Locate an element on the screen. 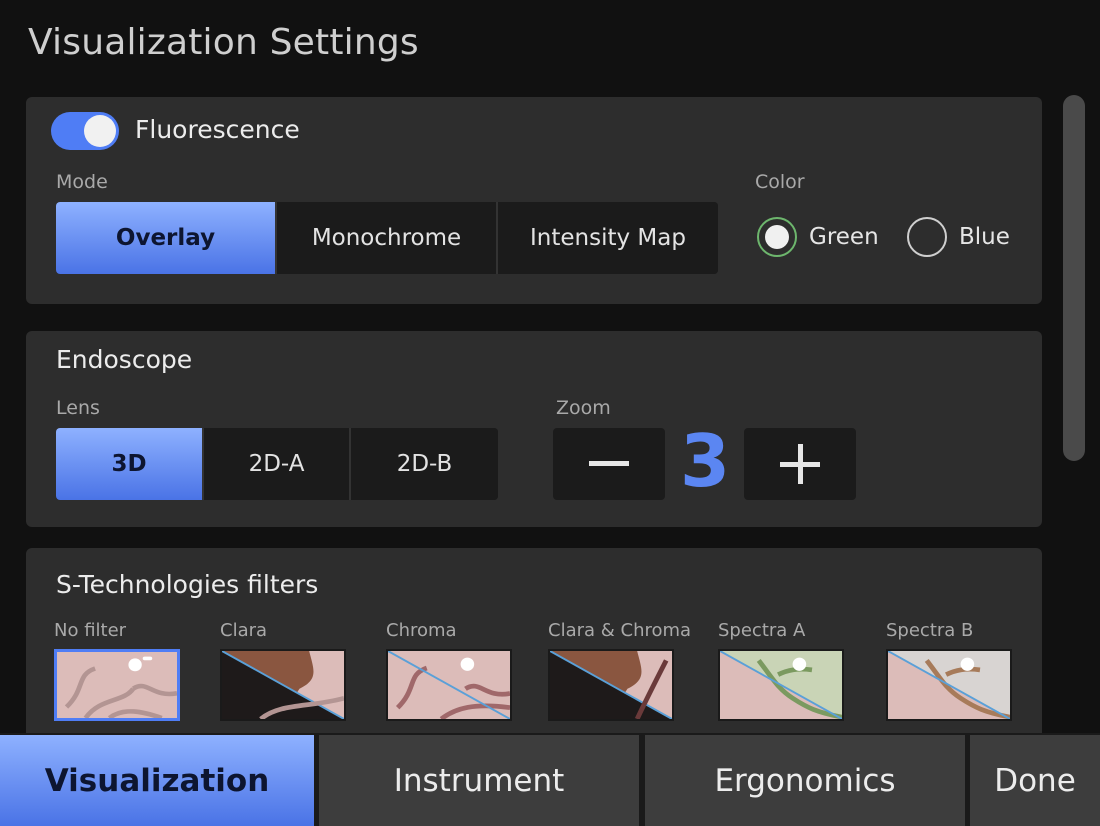 The image size is (1100, 826). mode-segmented-control: Overlay Monochrome Intensity Map is located at coordinates (387, 238).